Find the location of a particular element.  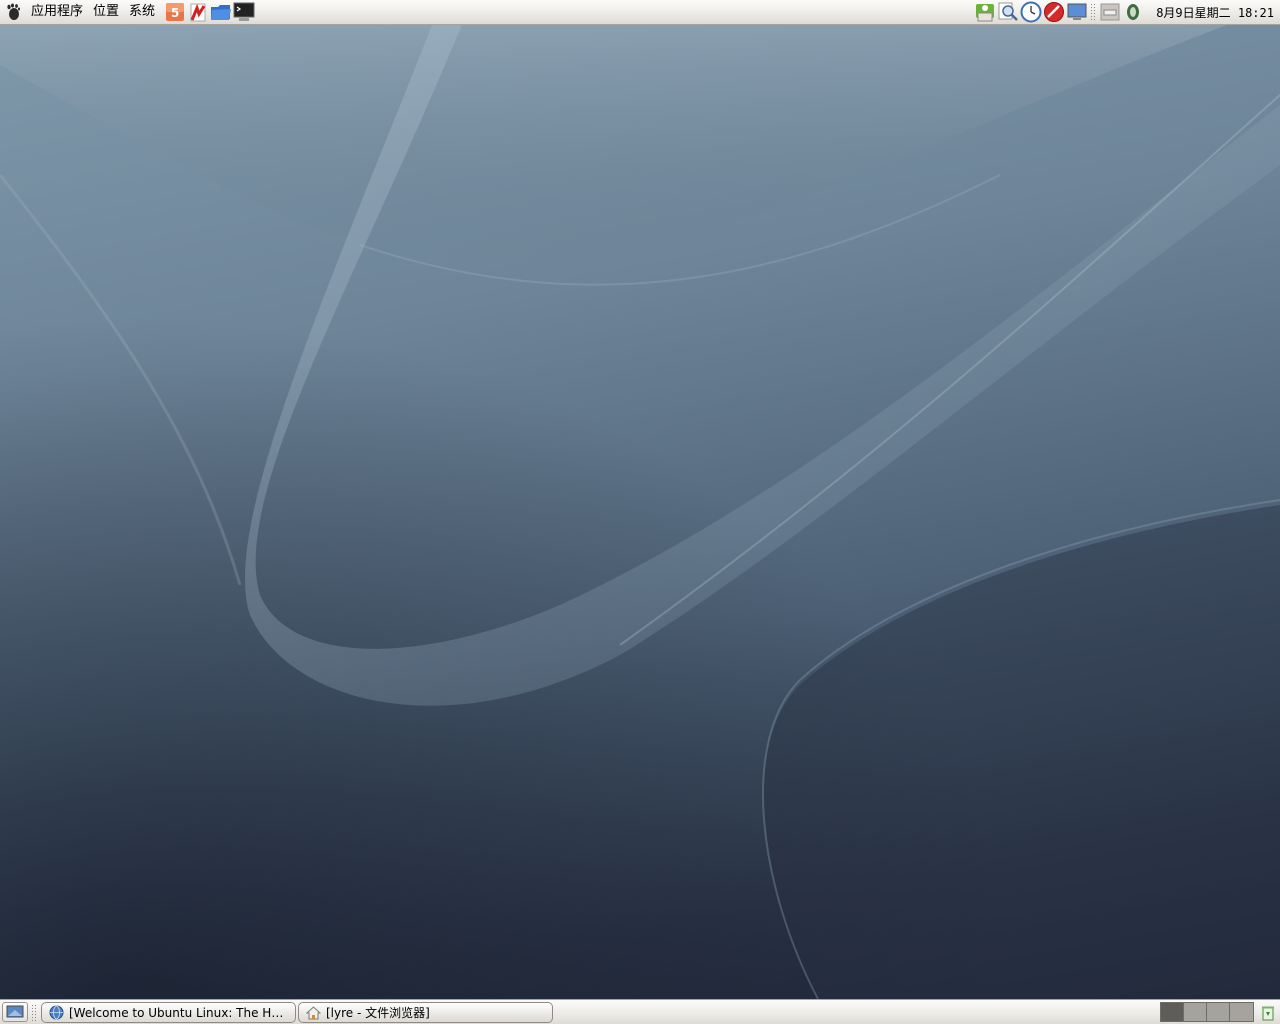

pdf-reader-launcher-icon is located at coordinates (198, 12).